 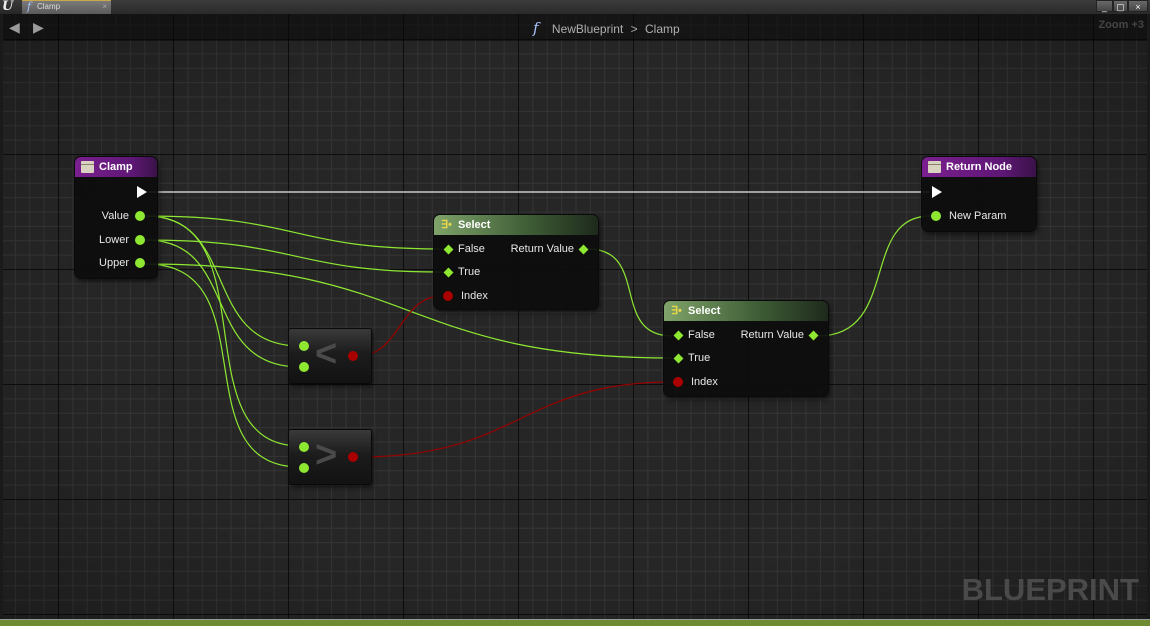 I want to click on less-than-node: <, so click(x=330, y=356).